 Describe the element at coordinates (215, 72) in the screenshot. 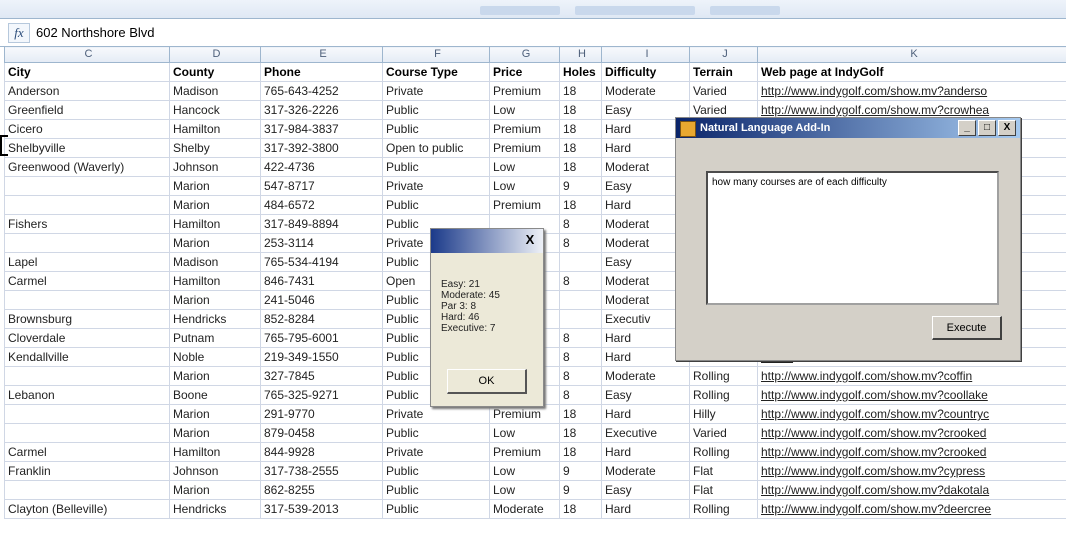

I see `header-cell: County` at that location.